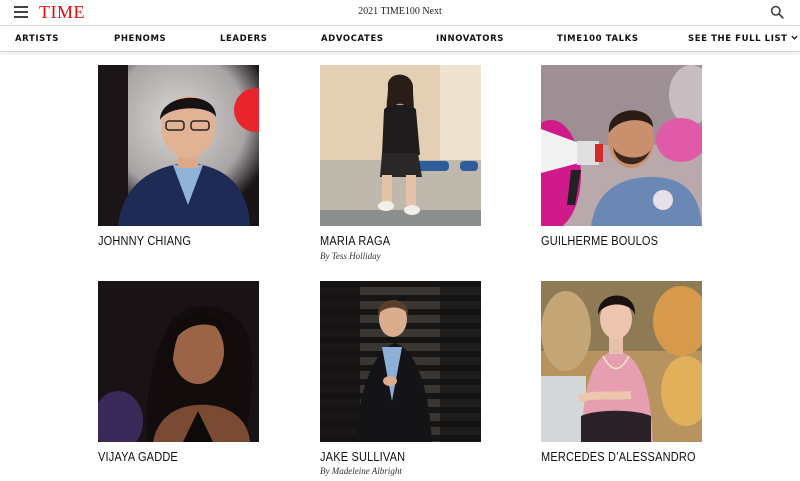 The height and width of the screenshot is (481, 800). Describe the element at coordinates (37, 39) in the screenshot. I see `nav-item-artists: ARTISTS` at that location.